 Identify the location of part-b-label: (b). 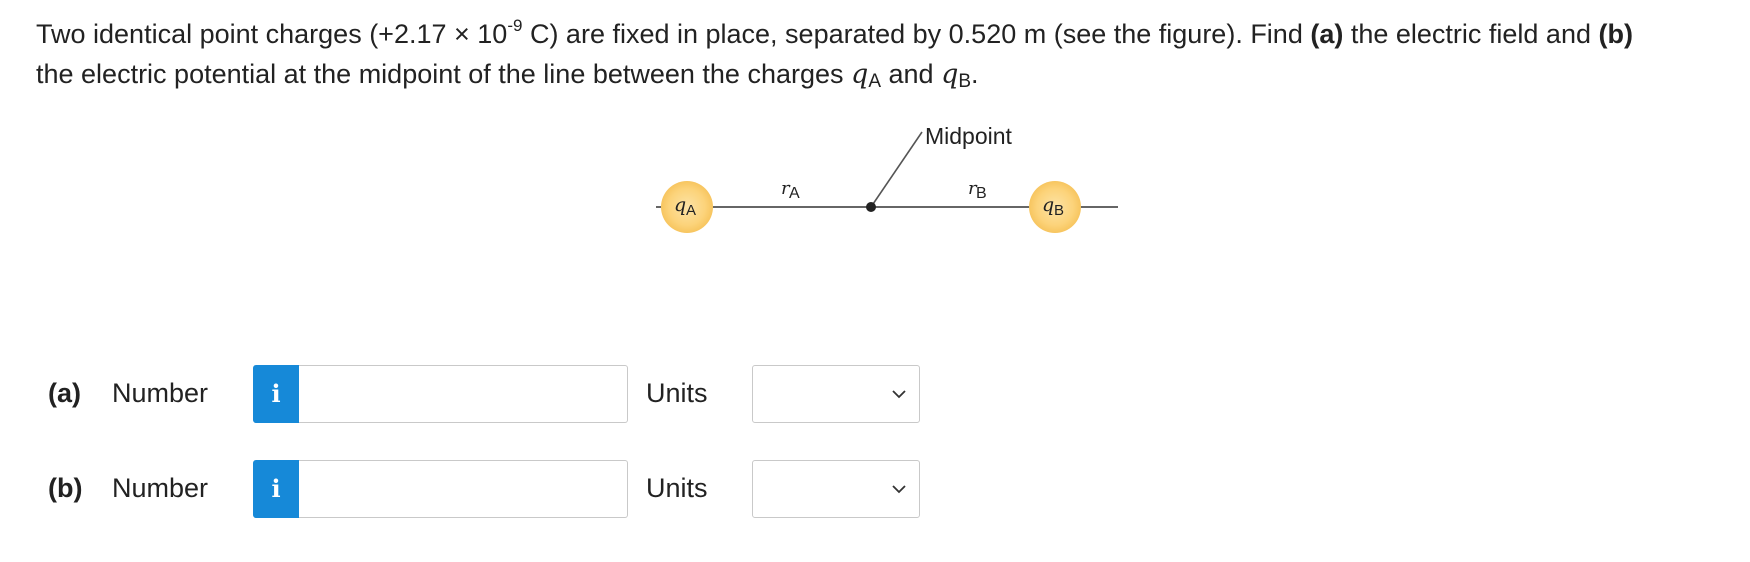
(65, 488).